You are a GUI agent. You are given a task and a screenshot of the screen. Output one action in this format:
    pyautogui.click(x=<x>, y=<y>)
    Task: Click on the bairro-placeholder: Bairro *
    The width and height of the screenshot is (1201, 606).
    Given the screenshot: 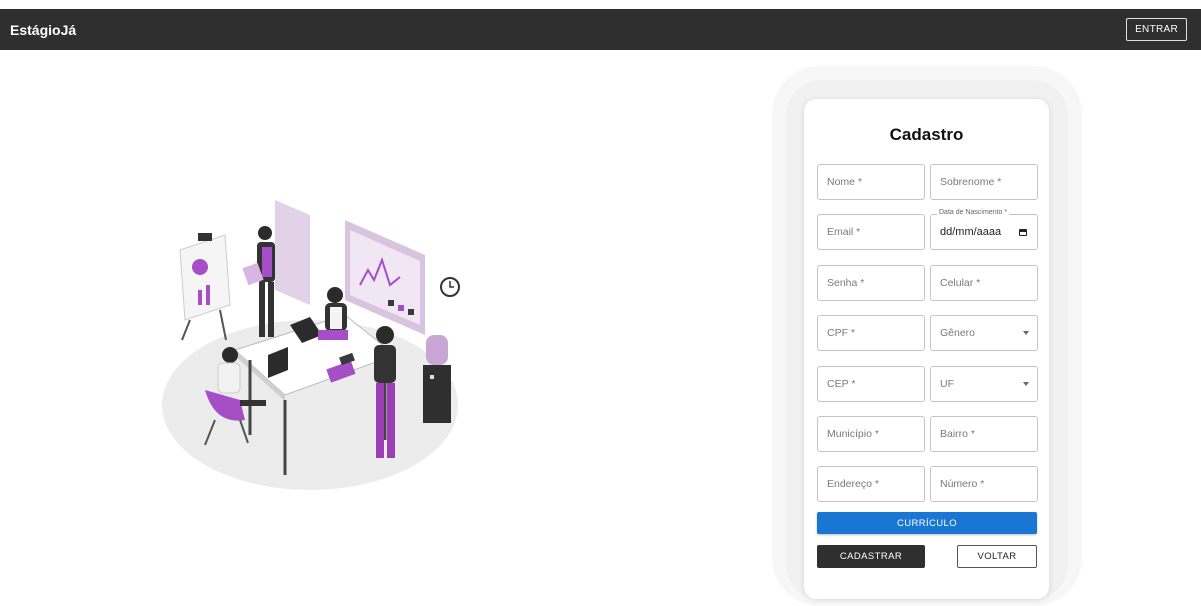 What is the action you would take?
    pyautogui.click(x=958, y=434)
    